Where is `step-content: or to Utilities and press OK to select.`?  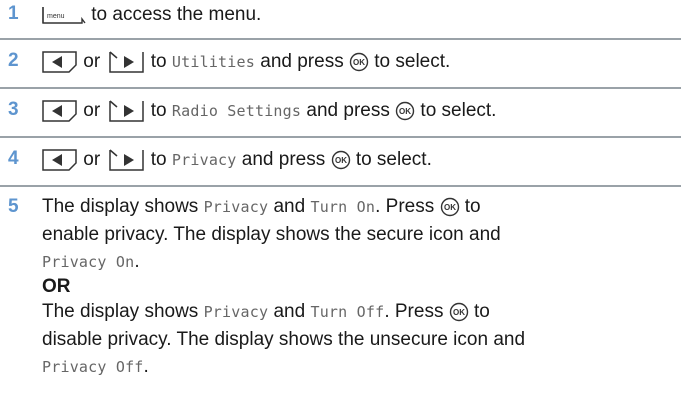
step-content: or to Utilities and press OK to select. is located at coordinates (358, 62).